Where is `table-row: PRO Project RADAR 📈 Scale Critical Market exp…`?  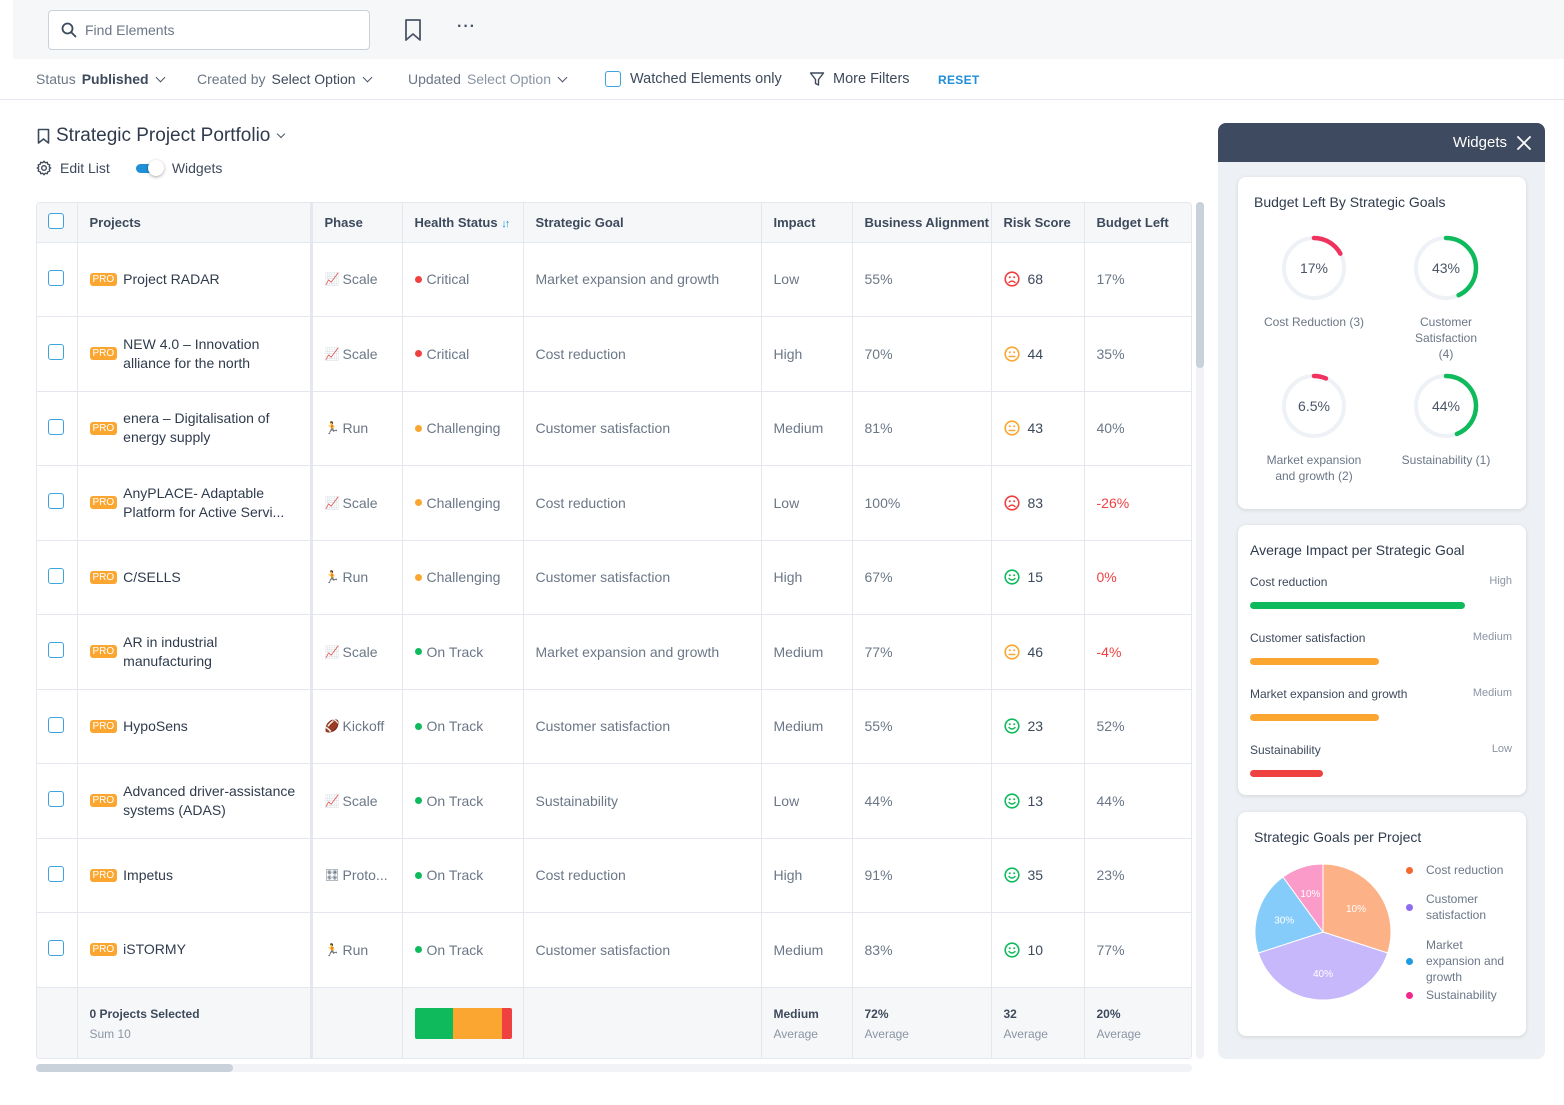 table-row: PRO Project RADAR 📈 Scale Critical Market exp… is located at coordinates (614, 279).